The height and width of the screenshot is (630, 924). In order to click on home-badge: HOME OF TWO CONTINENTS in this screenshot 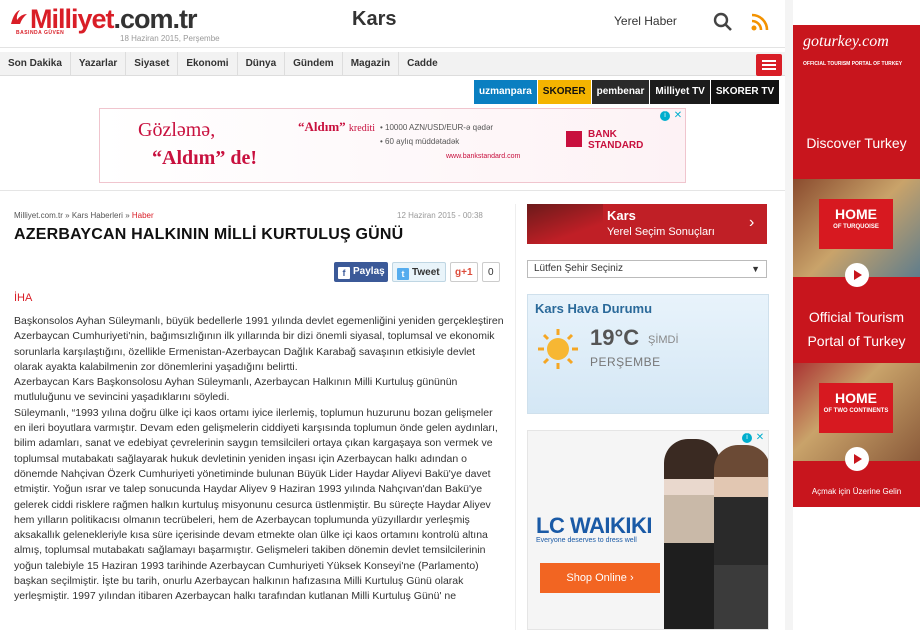, I will do `click(856, 408)`.